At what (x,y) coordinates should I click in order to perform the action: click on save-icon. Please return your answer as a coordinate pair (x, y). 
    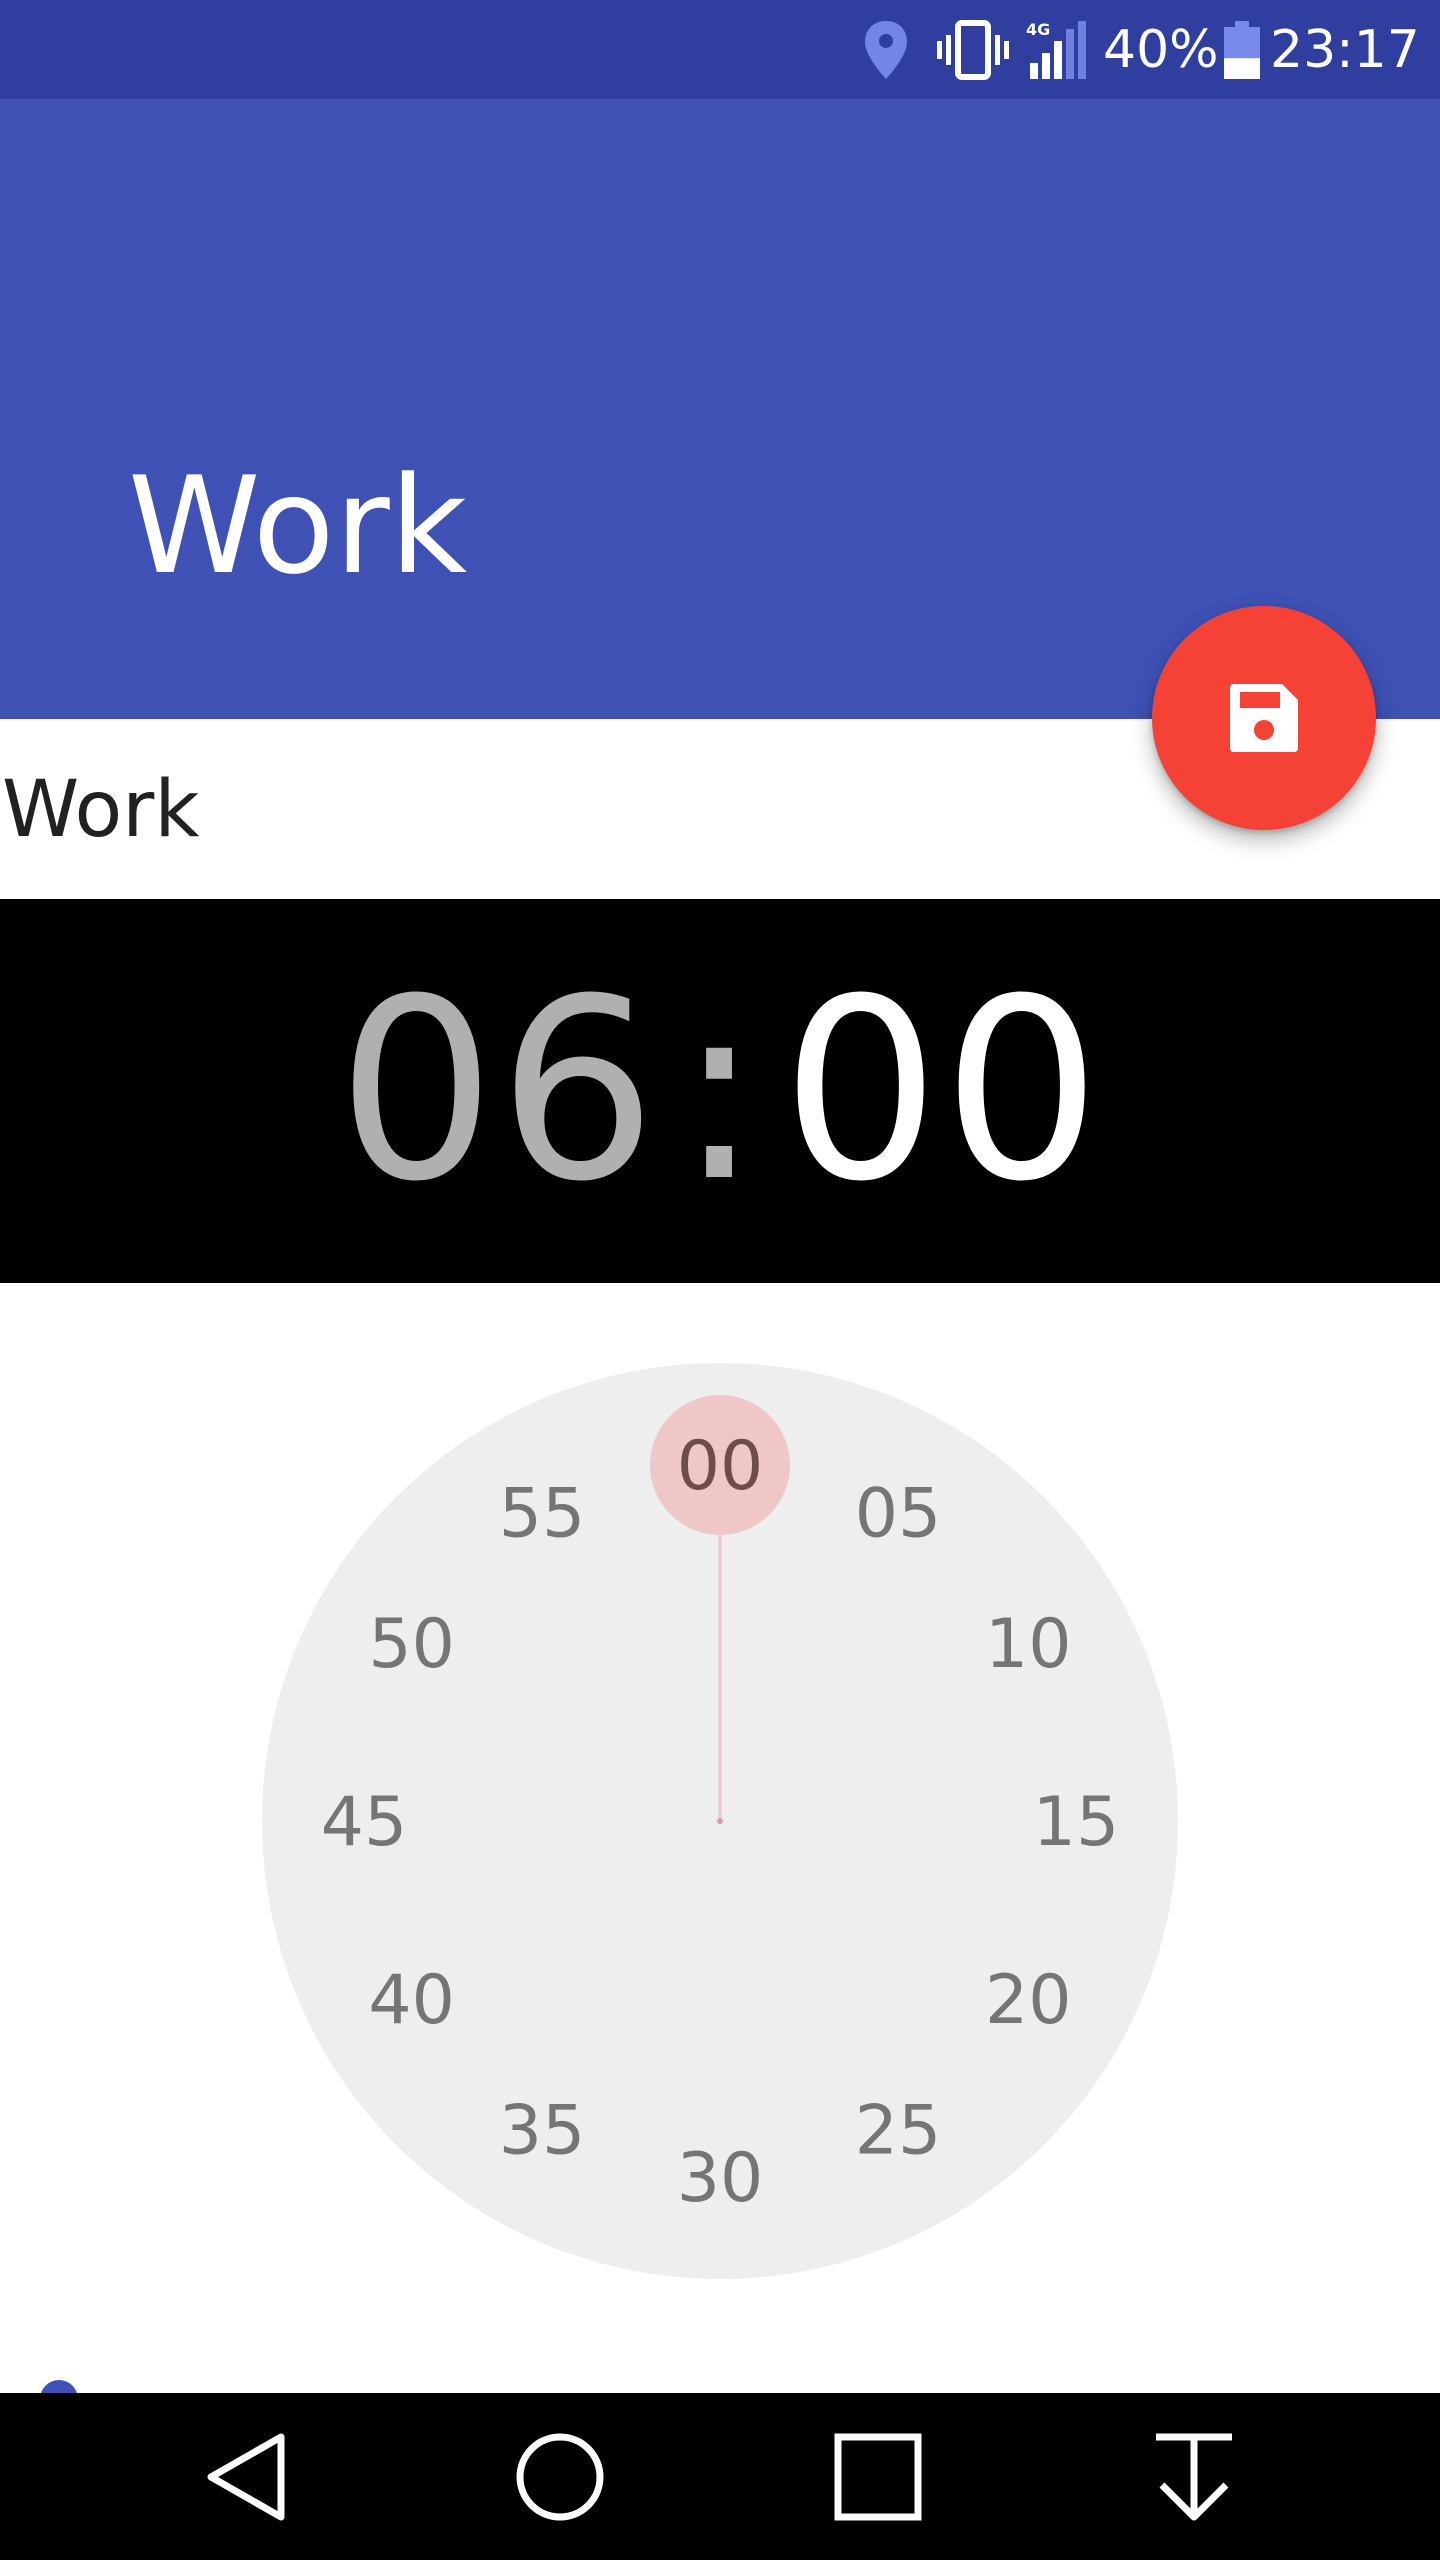
    Looking at the image, I should click on (1264, 718).